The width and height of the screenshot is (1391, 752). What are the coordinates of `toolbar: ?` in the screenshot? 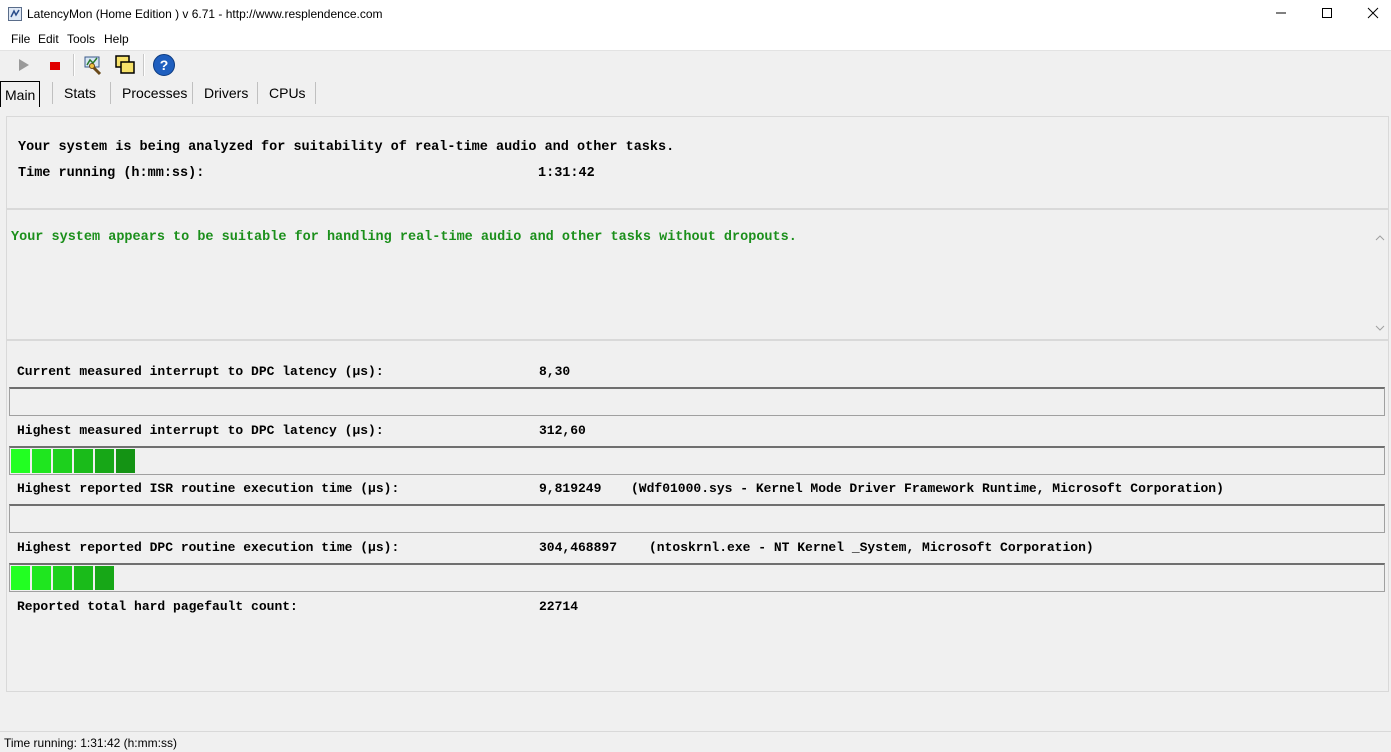 It's located at (695, 66).